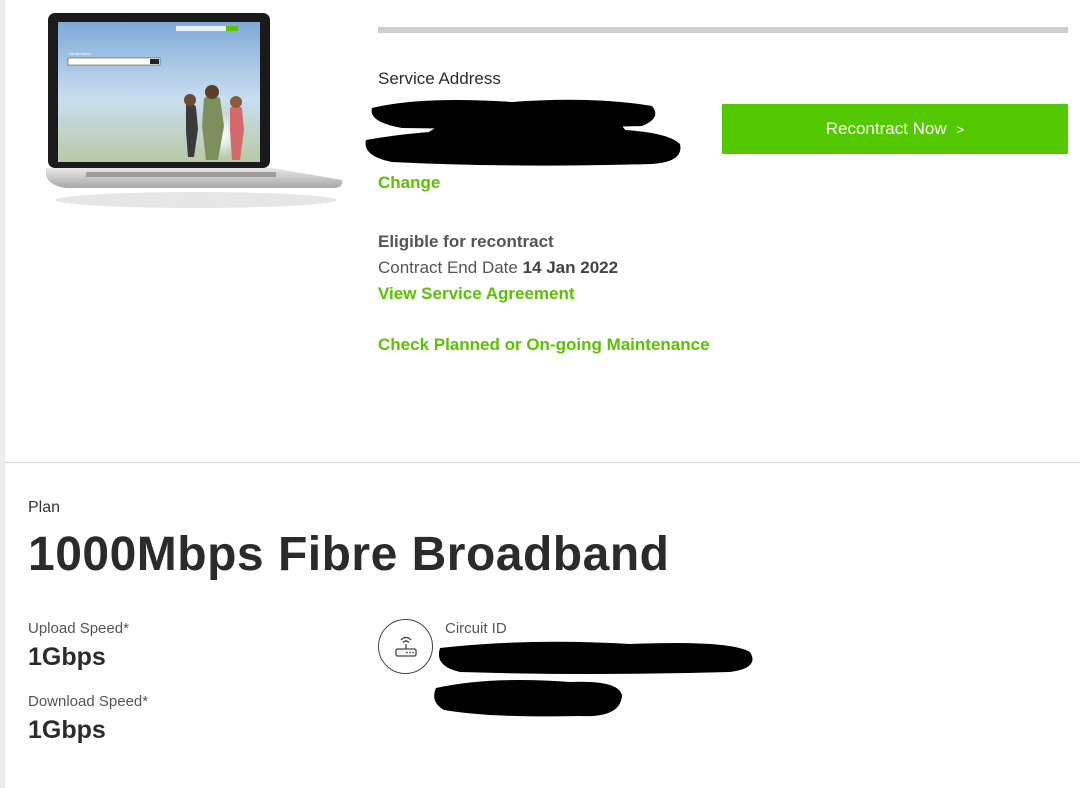 Image resolution: width=1080 pixels, height=788 pixels. Describe the element at coordinates (593, 679) in the screenshot. I see `redacted-circuit-id` at that location.